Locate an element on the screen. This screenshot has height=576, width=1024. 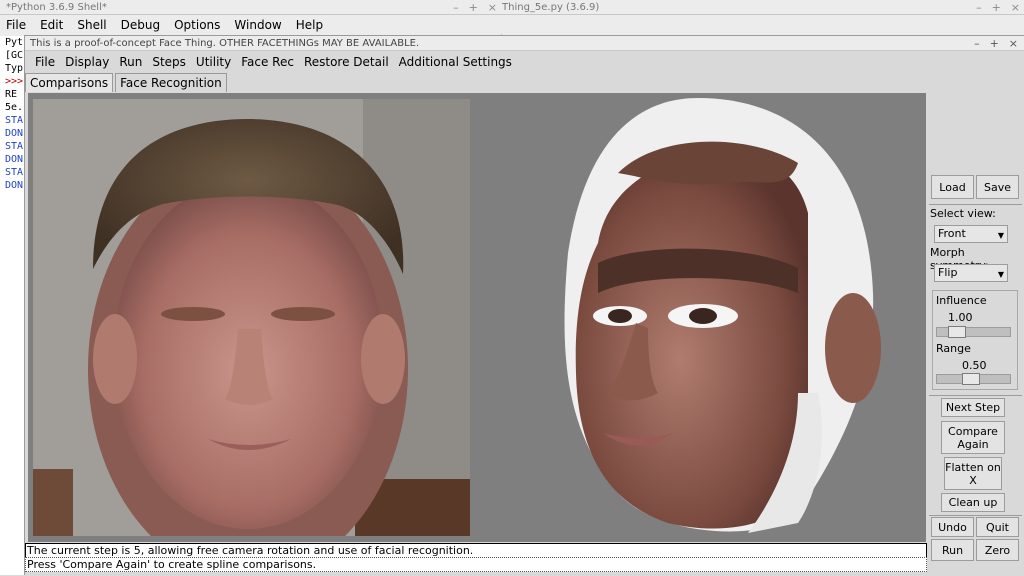
run-button: Run is located at coordinates (952, 550).